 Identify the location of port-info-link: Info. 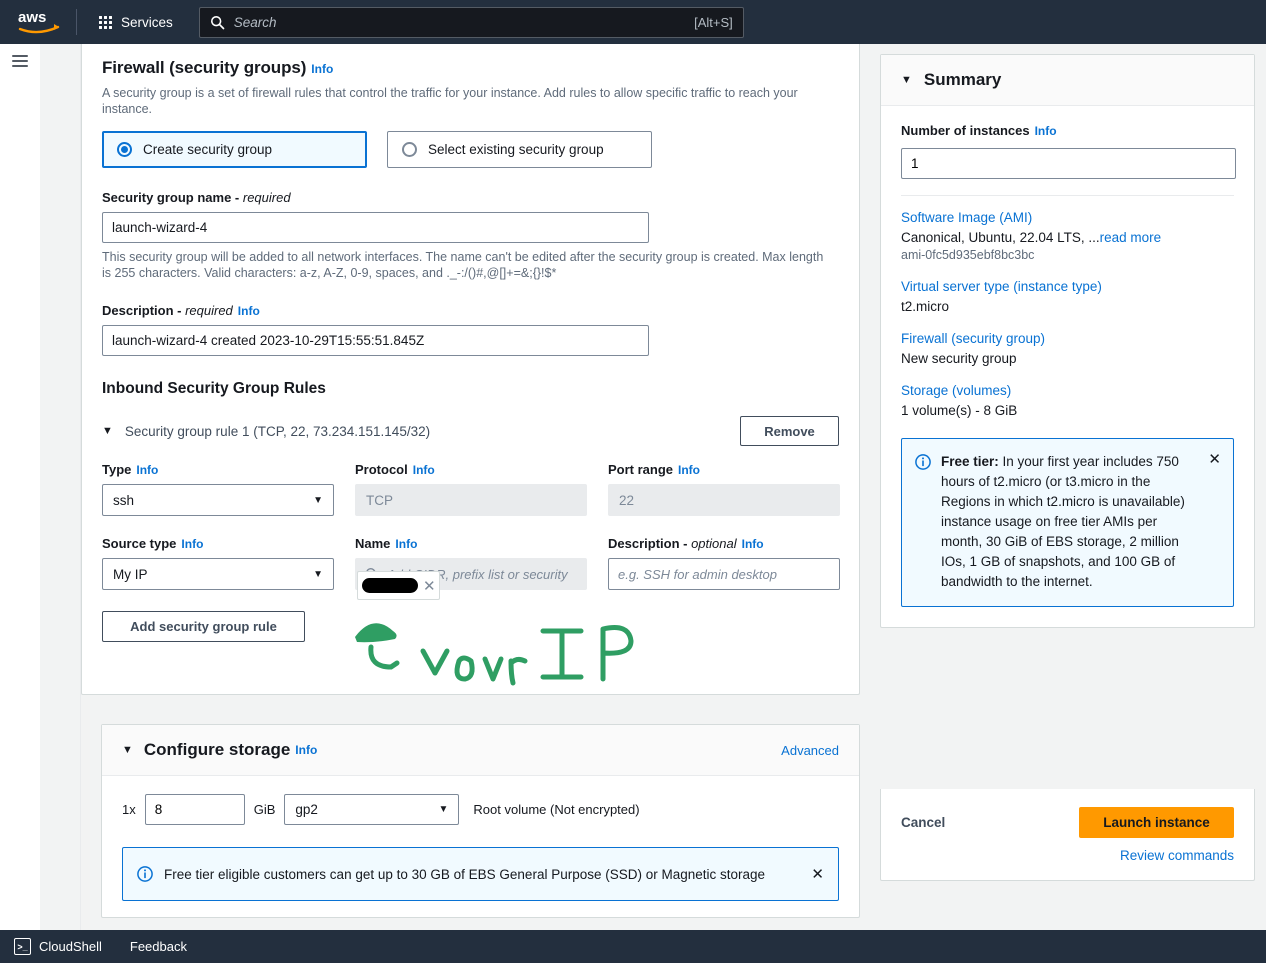
(689, 470).